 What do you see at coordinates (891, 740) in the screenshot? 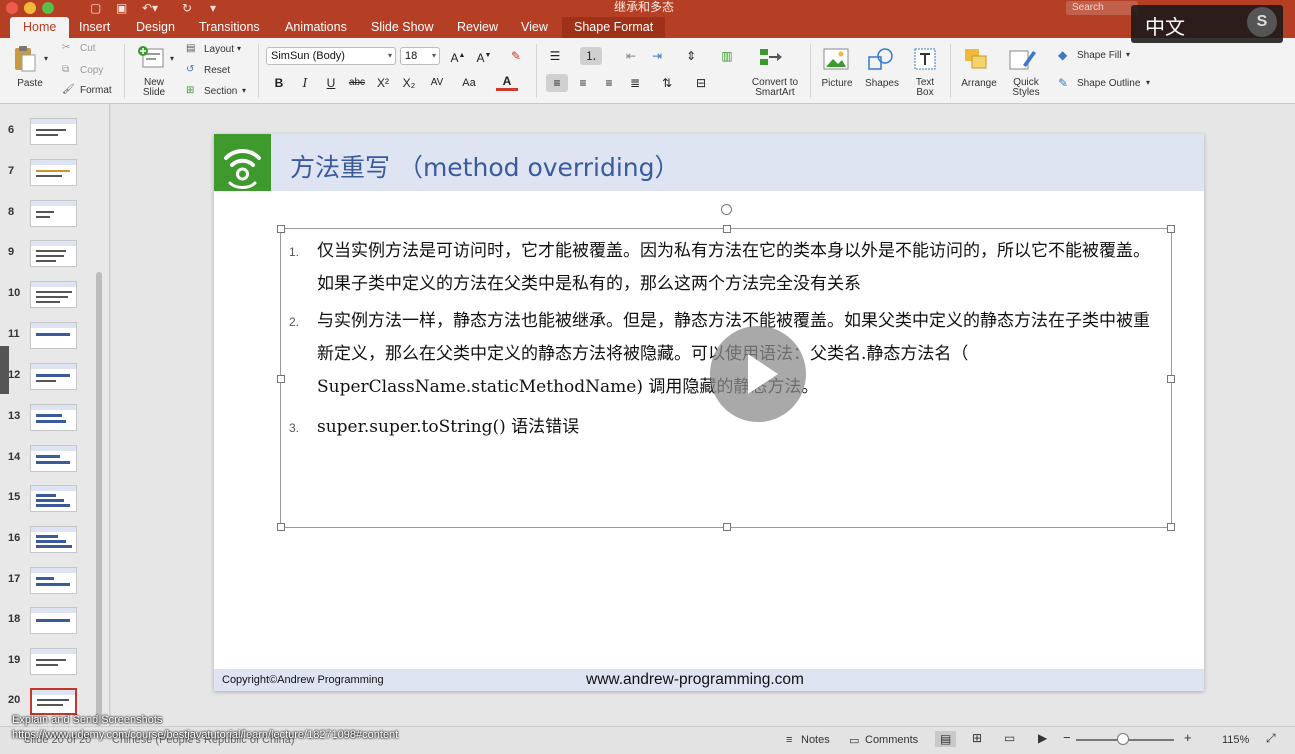
I see `comments-button: Comments` at bounding box center [891, 740].